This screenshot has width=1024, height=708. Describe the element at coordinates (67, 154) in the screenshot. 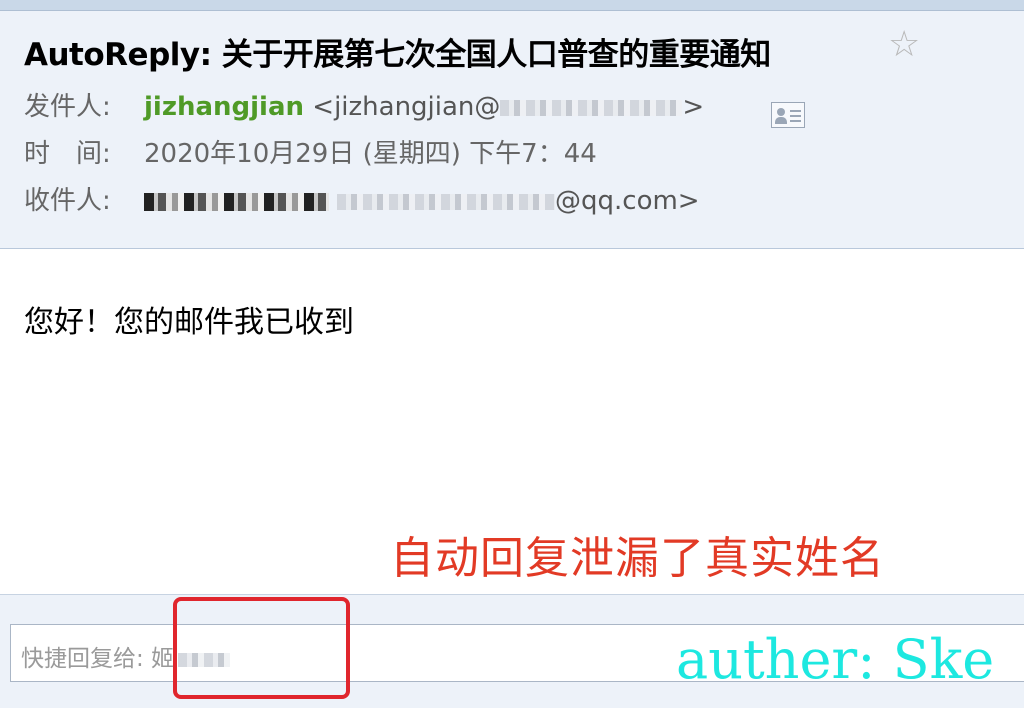

I see `time-label: 时 间:` at that location.